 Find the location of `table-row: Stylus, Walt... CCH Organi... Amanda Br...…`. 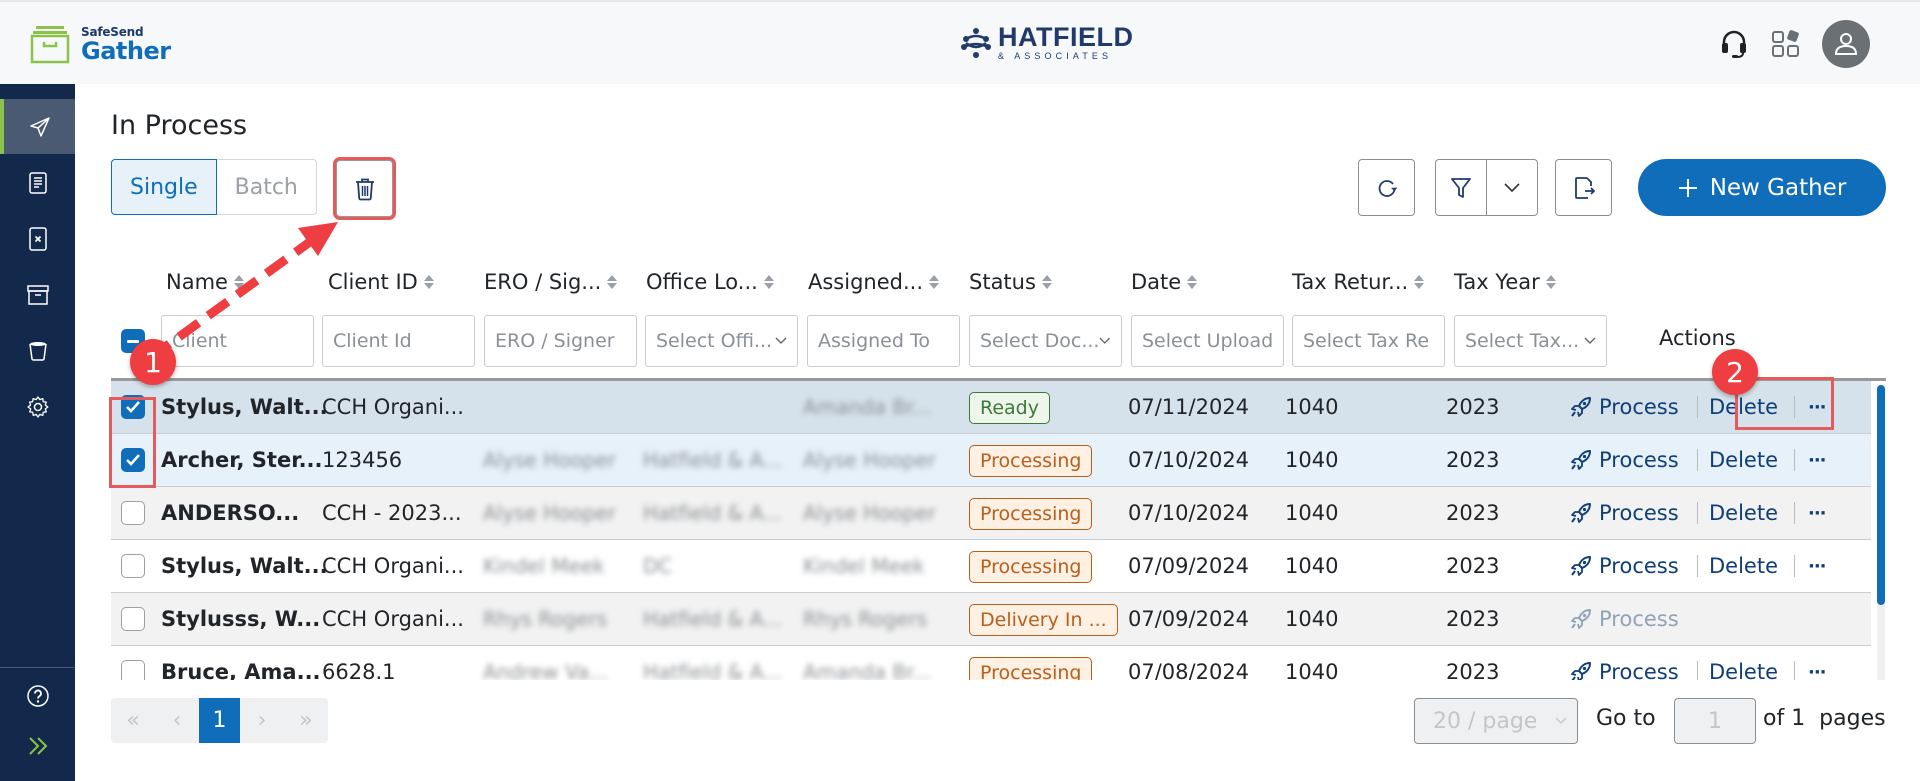

table-row: Stylus, Walt... CCH Organi... Amanda Br...… is located at coordinates (991, 407).